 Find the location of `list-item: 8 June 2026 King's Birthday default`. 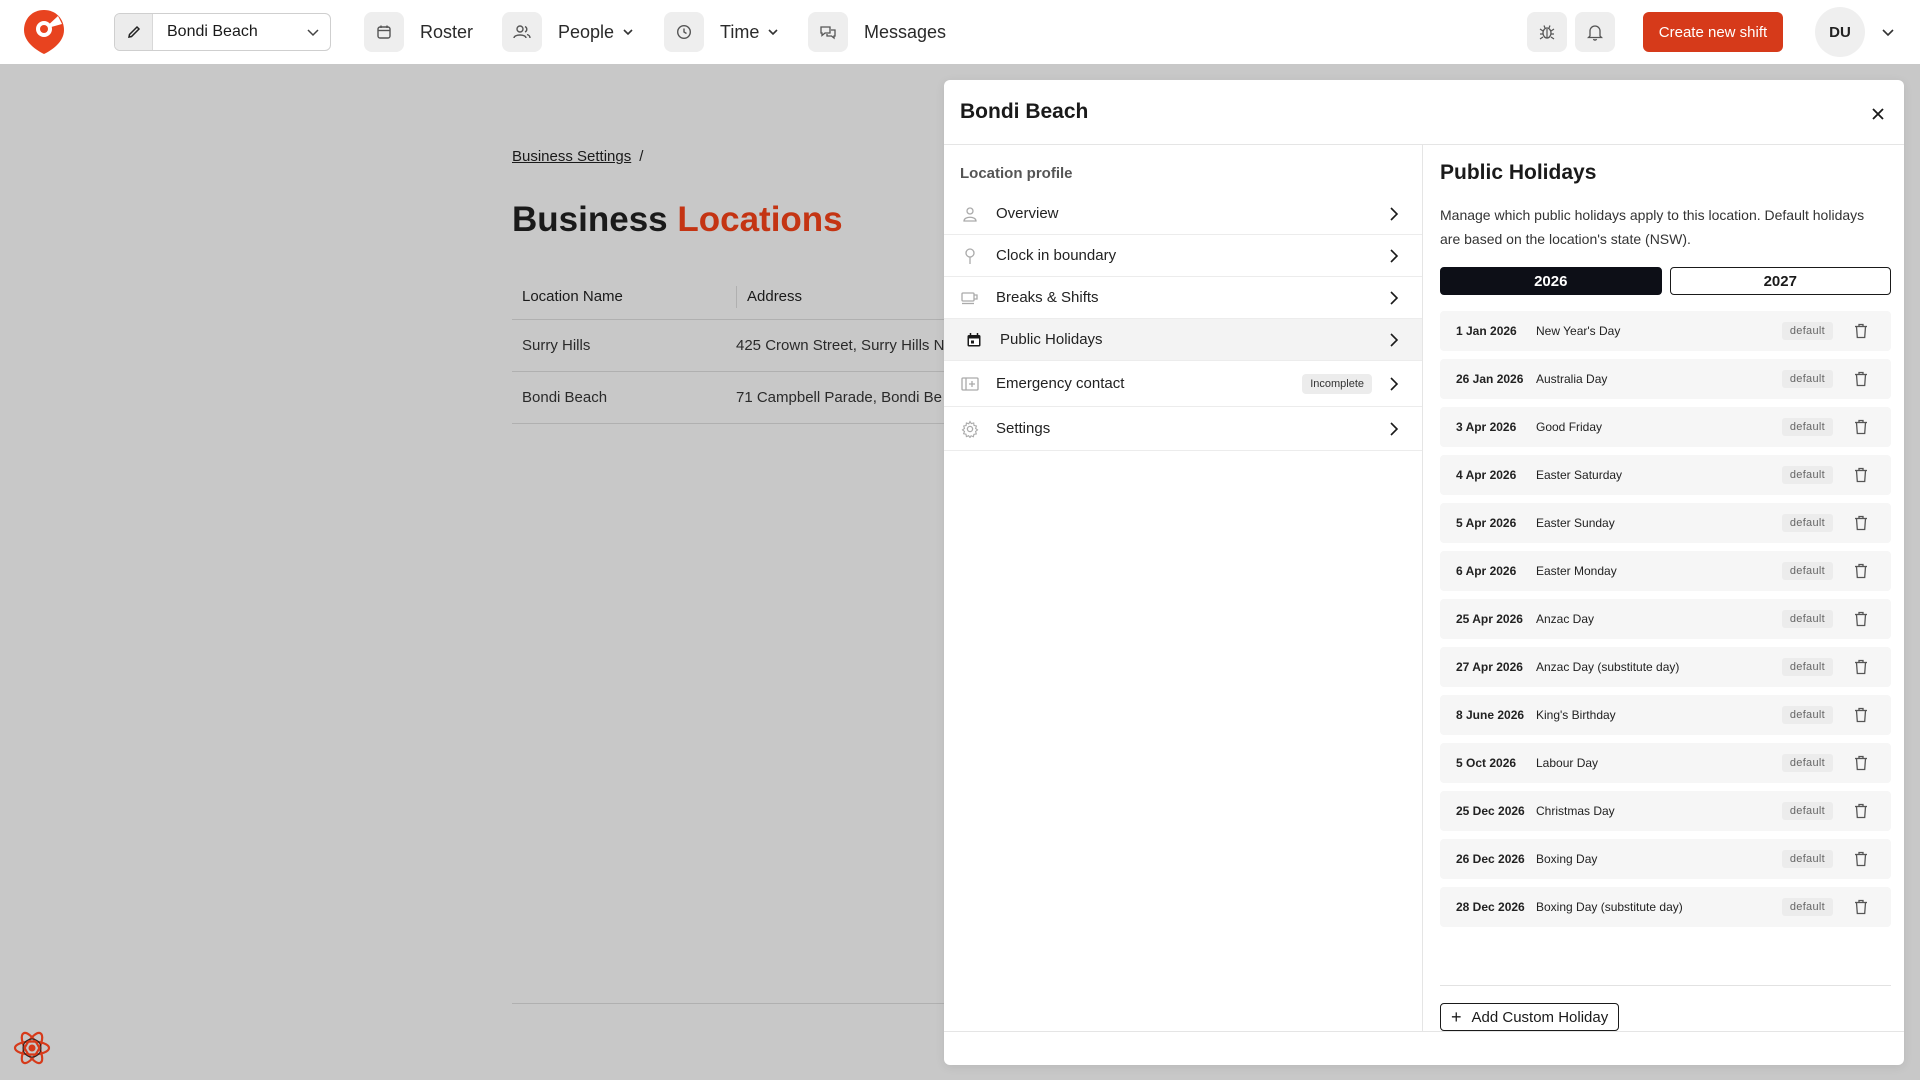

list-item: 8 June 2026 King's Birthday default is located at coordinates (1665, 715).